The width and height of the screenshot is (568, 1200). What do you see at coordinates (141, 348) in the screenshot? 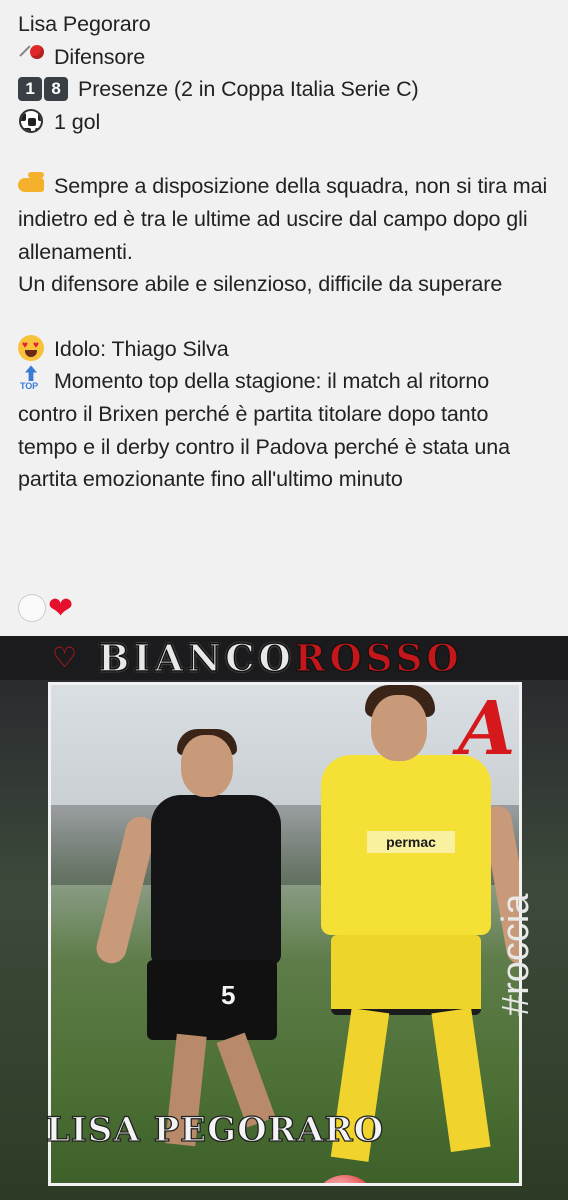
I see `idol-text: Idolo: Thiago Silva` at bounding box center [141, 348].